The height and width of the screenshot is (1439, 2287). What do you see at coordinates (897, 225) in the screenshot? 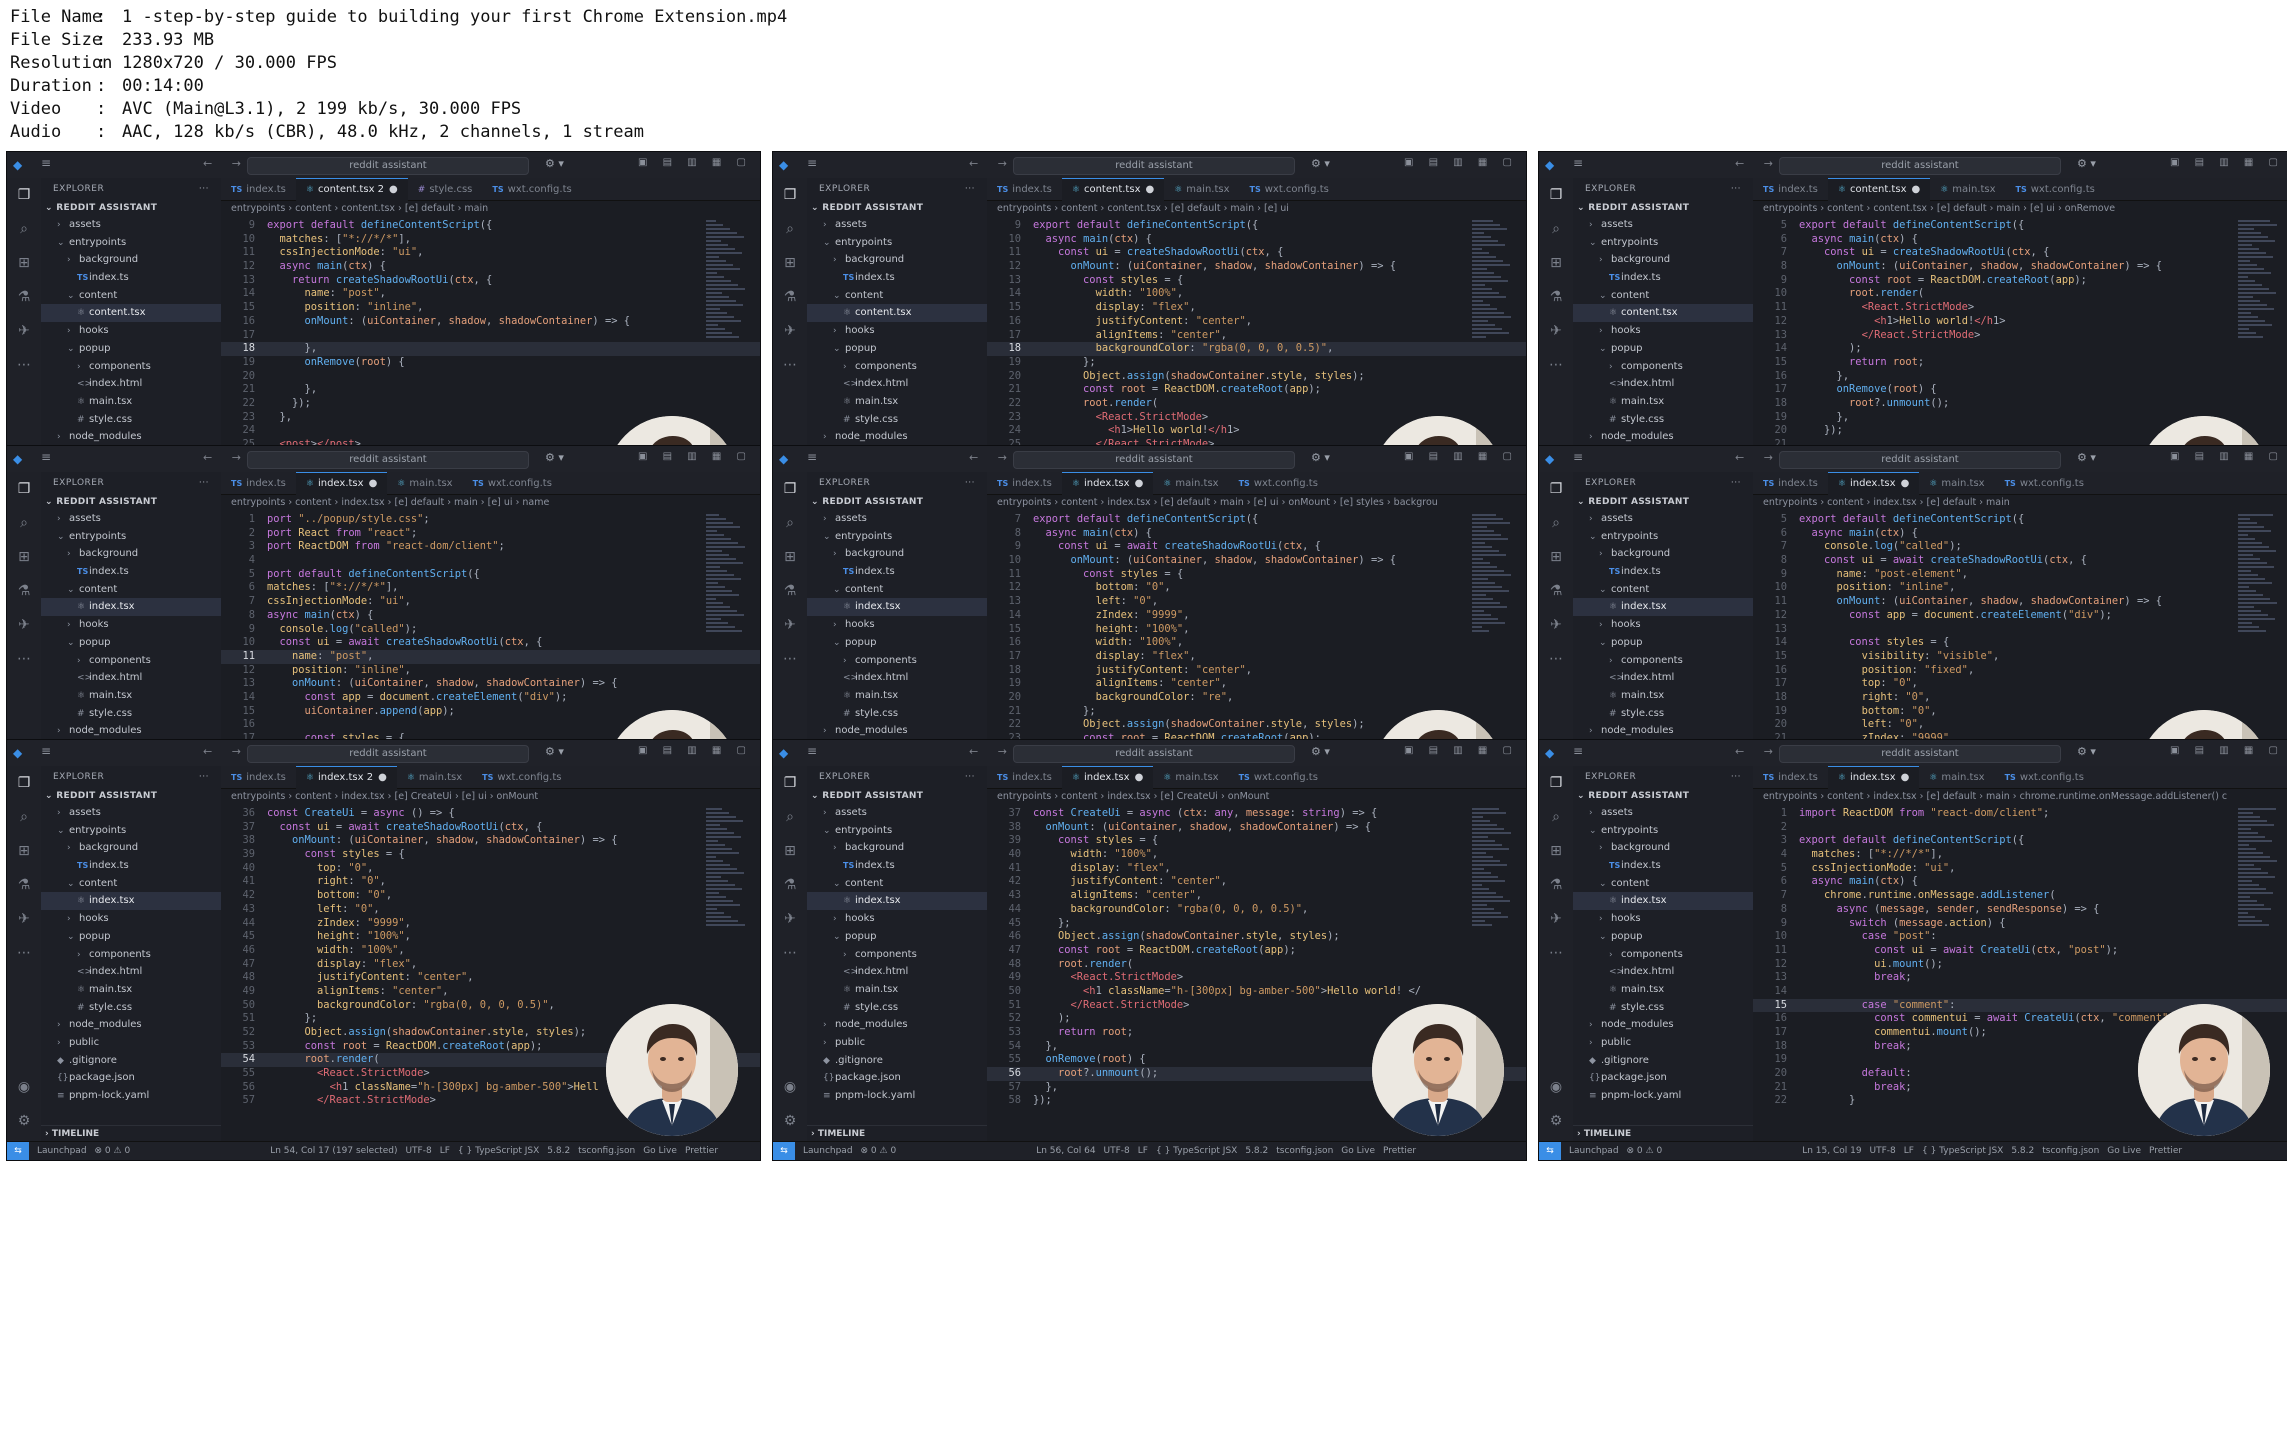
I see `file-tree-item: › assets` at bounding box center [897, 225].